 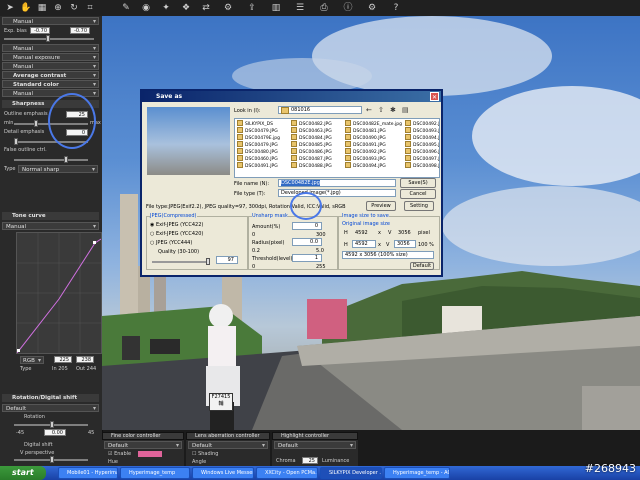 What do you see at coordinates (155, 473) in the screenshot?
I see `taskbar-item: Hyperimage_temp` at bounding box center [155, 473].